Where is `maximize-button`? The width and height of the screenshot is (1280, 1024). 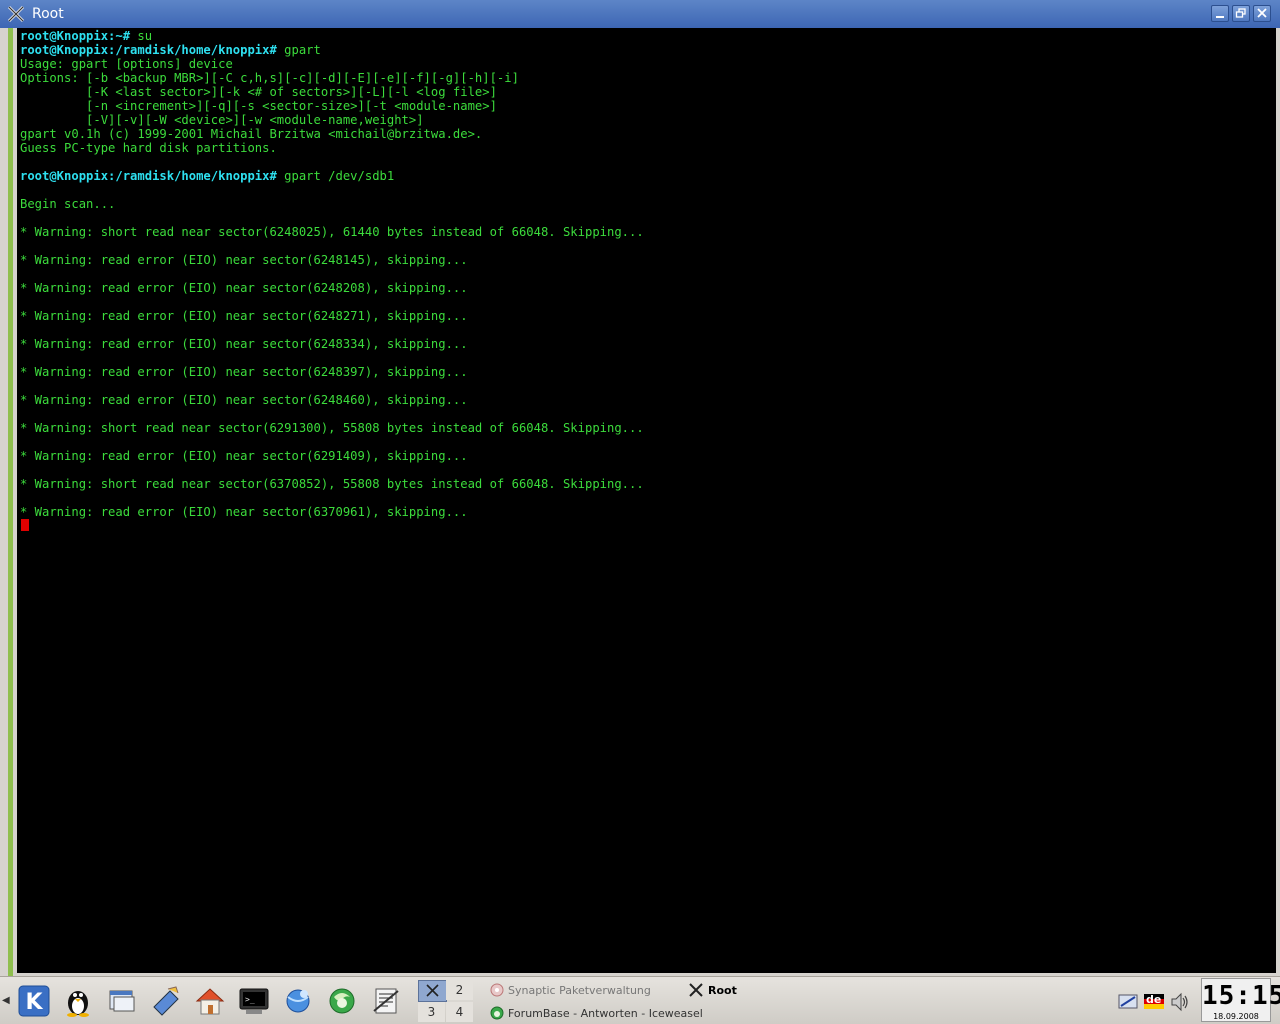 maximize-button is located at coordinates (1241, 13).